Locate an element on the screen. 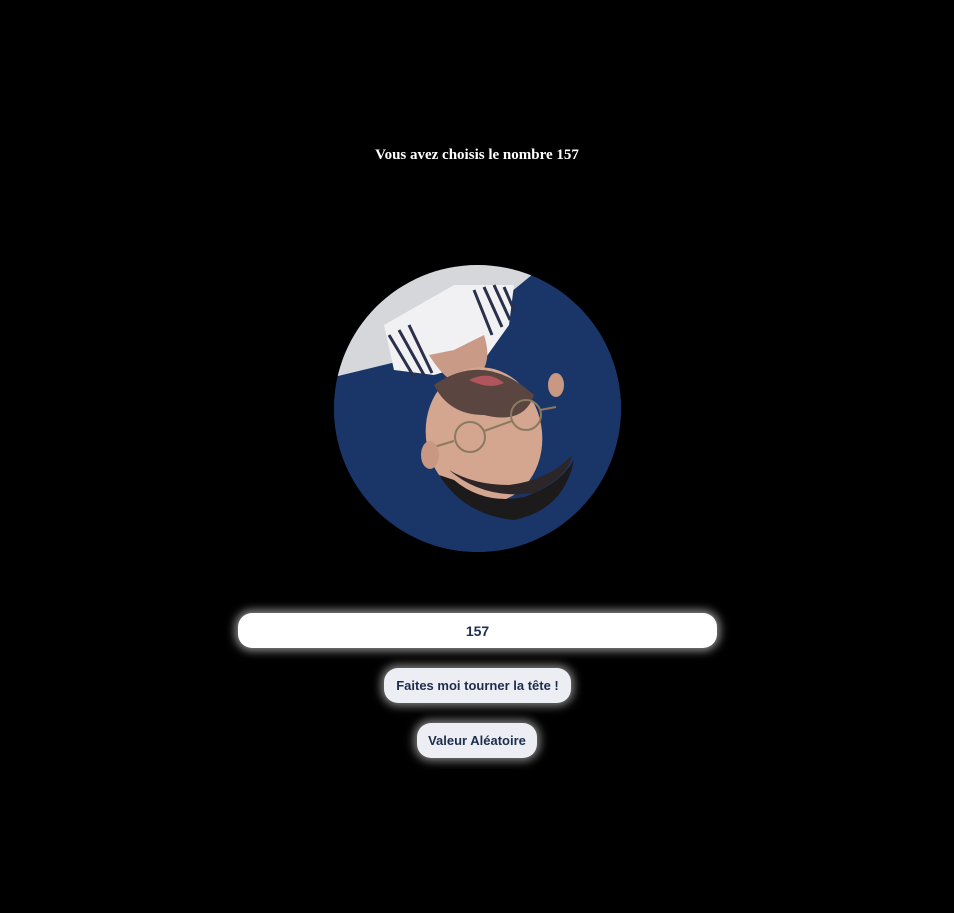 The image size is (954, 913). avatar is located at coordinates (477, 408).